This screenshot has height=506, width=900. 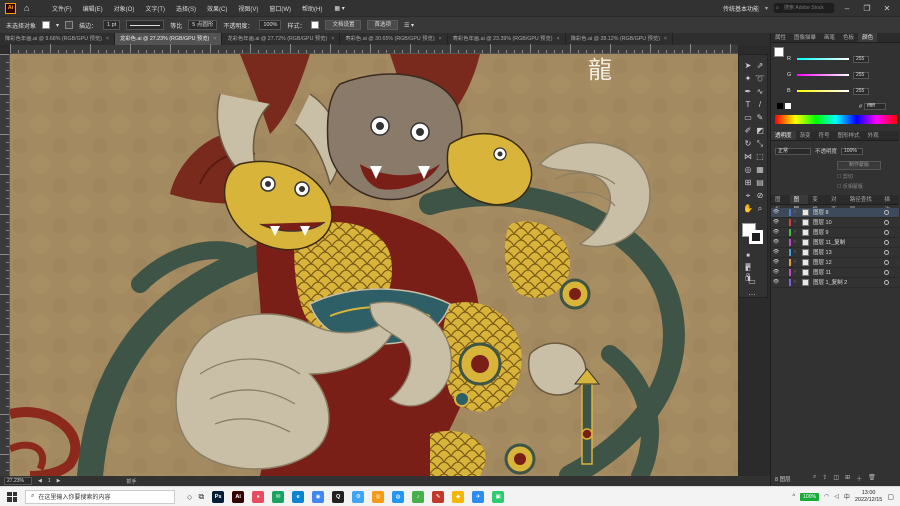 What do you see at coordinates (438, 496) in the screenshot?
I see `taskbar-app-icon: ✎` at bounding box center [438, 496].